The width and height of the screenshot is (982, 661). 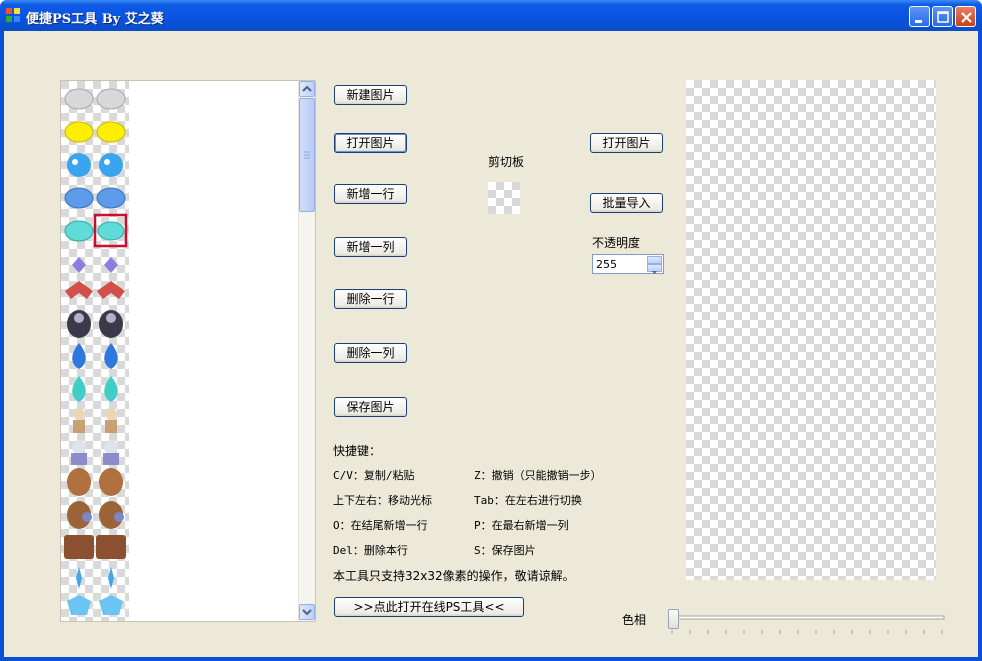 I want to click on arrow-up-icon, so click(x=307, y=88).